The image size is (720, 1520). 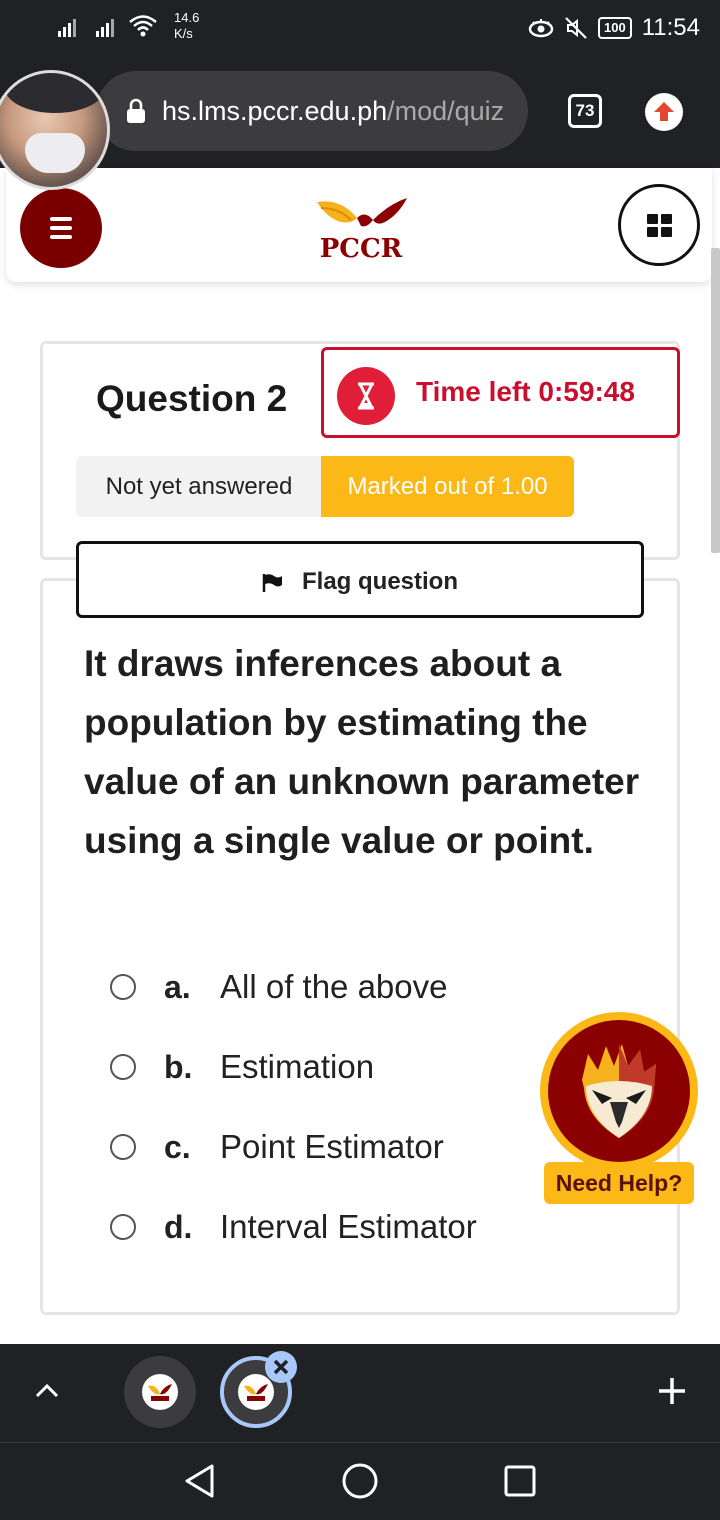 I want to click on recents-icon, so click(x=520, y=1481).